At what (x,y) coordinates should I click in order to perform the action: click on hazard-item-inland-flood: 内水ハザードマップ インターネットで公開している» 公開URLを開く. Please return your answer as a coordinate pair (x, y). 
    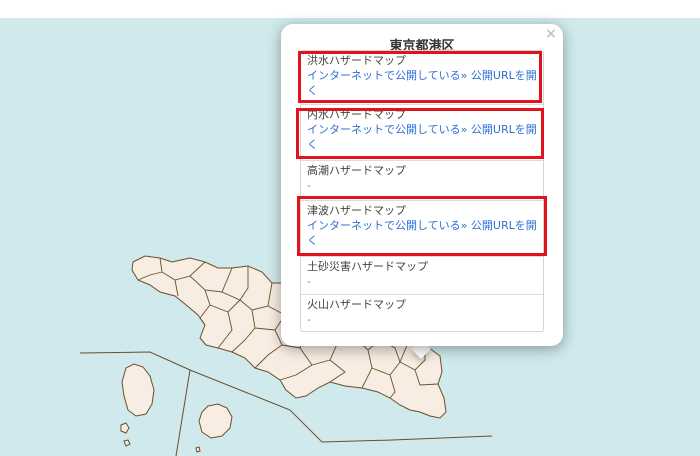
    Looking at the image, I should click on (422, 133).